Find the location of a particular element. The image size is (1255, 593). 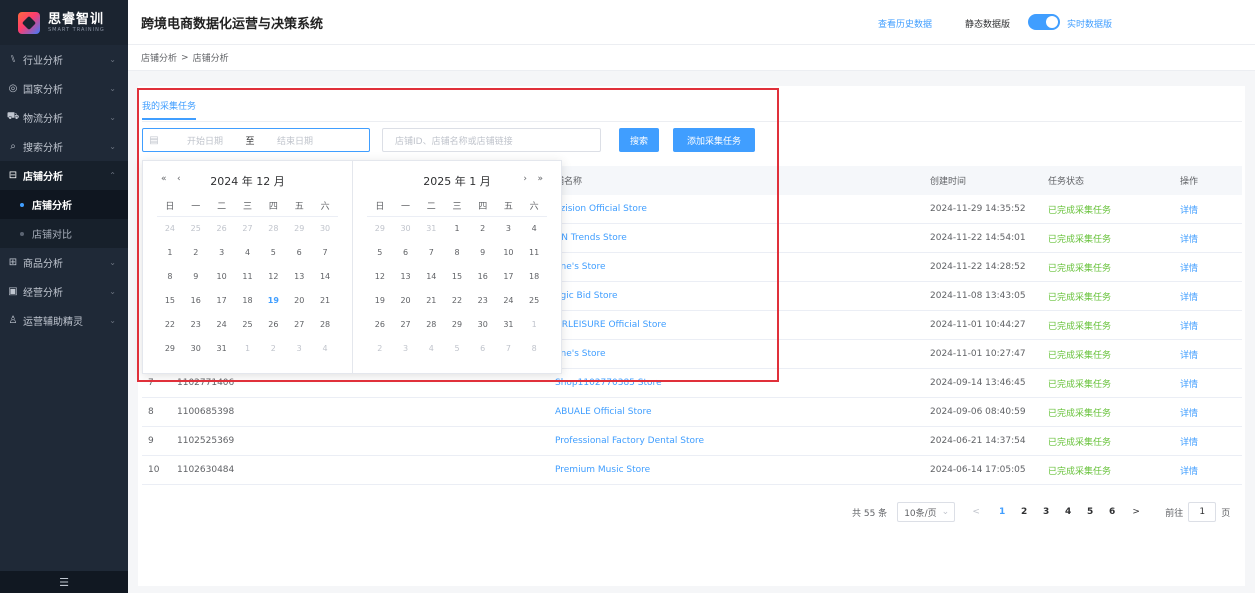

store-name-link: Shop1102770385 Store is located at coordinates (608, 383).